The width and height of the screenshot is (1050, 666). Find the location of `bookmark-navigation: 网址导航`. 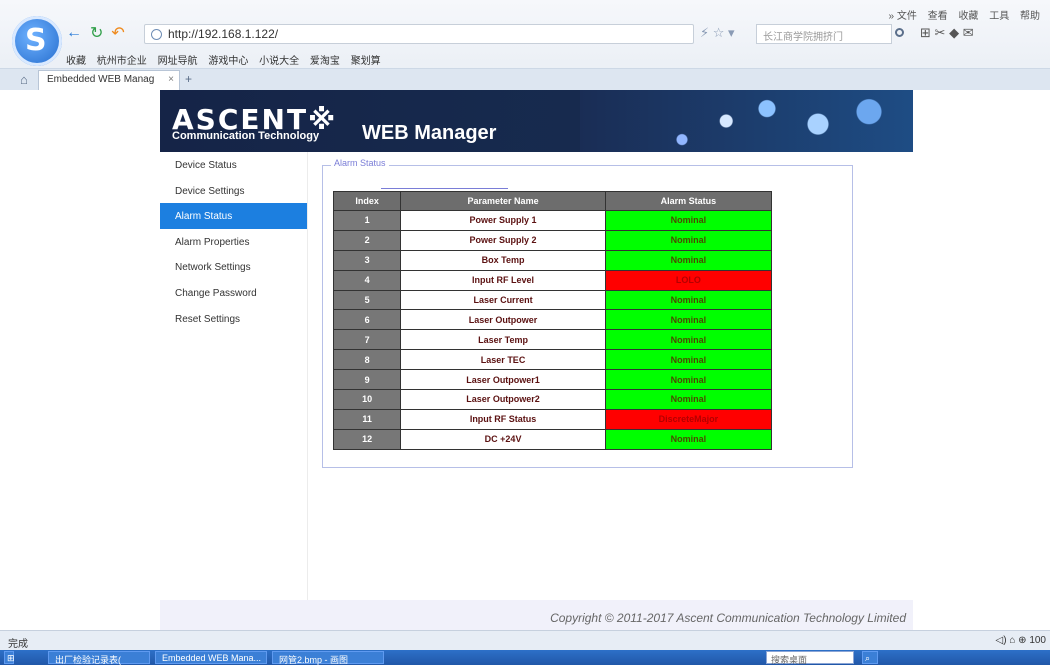

bookmark-navigation: 网址导航 is located at coordinates (178, 61).